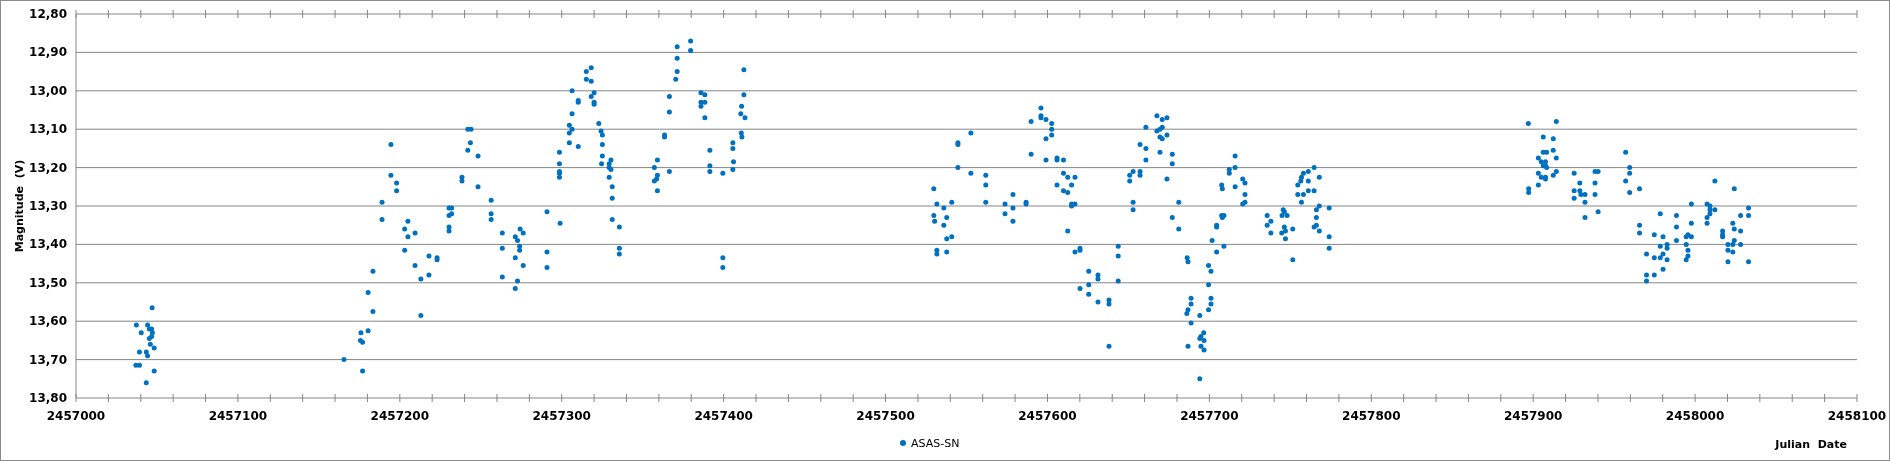  I want to click on axis-label: 2457000, so click(76, 416).